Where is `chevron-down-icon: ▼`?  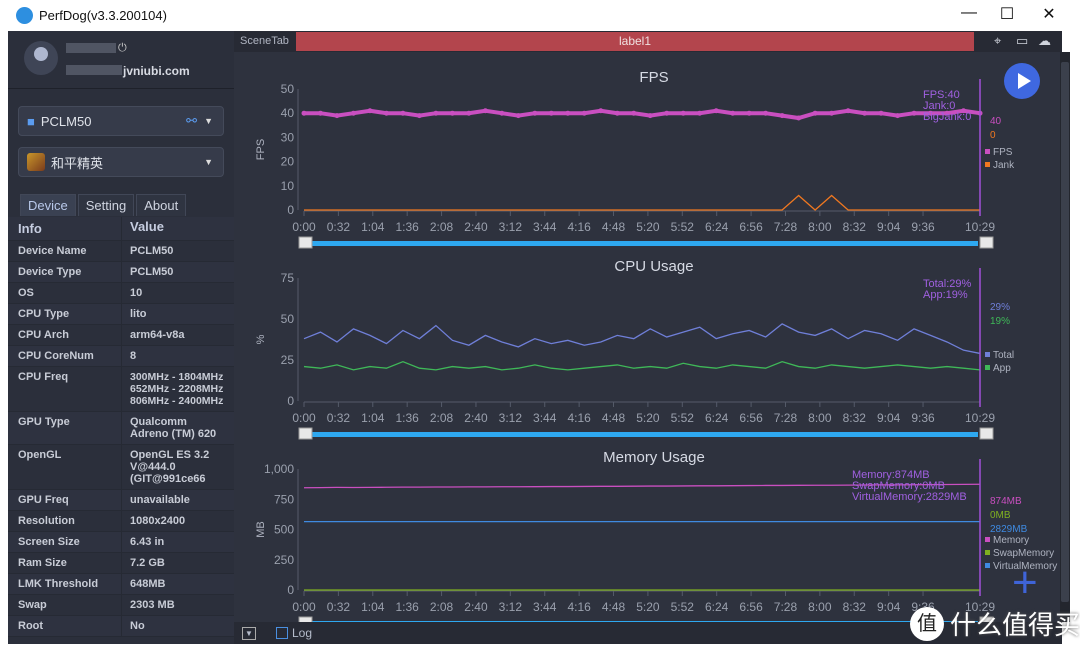 chevron-down-icon: ▼ is located at coordinates (208, 162).